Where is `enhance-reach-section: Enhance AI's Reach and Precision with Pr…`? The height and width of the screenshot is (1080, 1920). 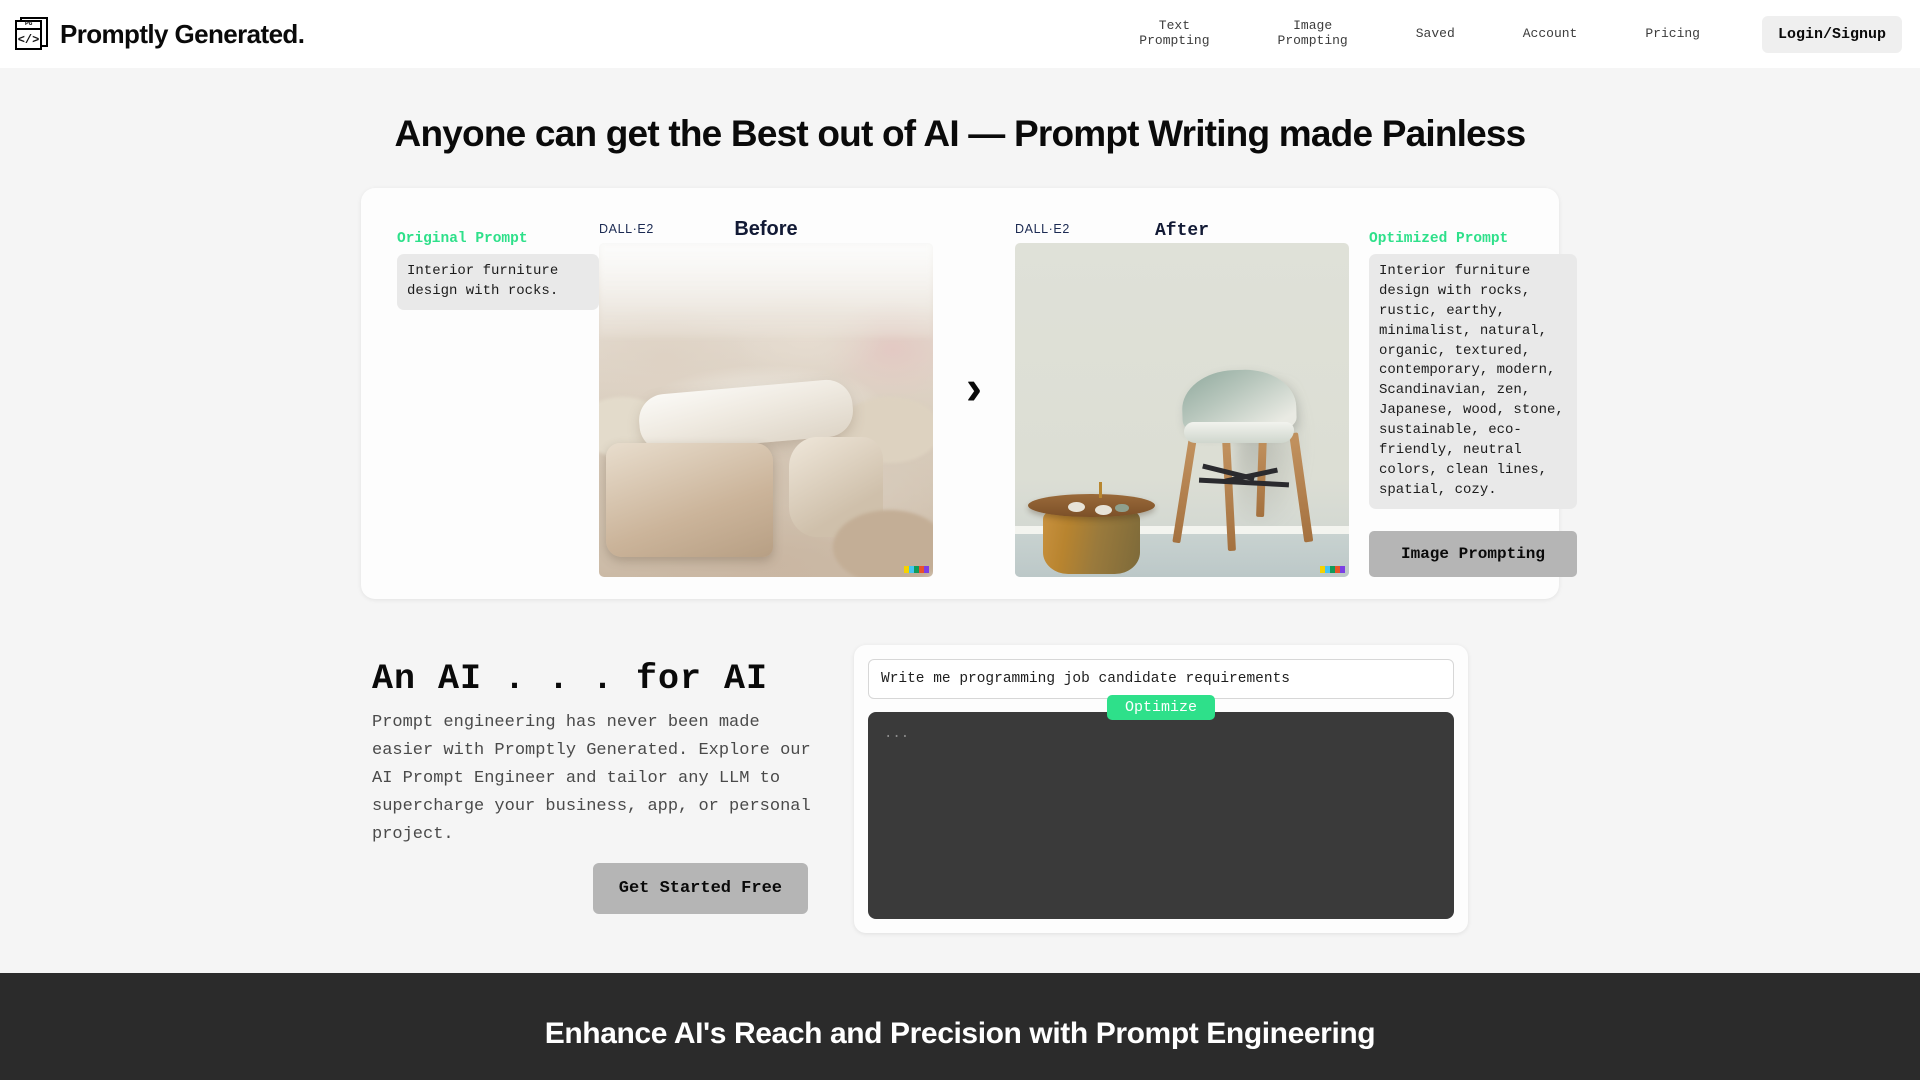 enhance-reach-section: Enhance AI's Reach and Precision with Pr… is located at coordinates (960, 1026).